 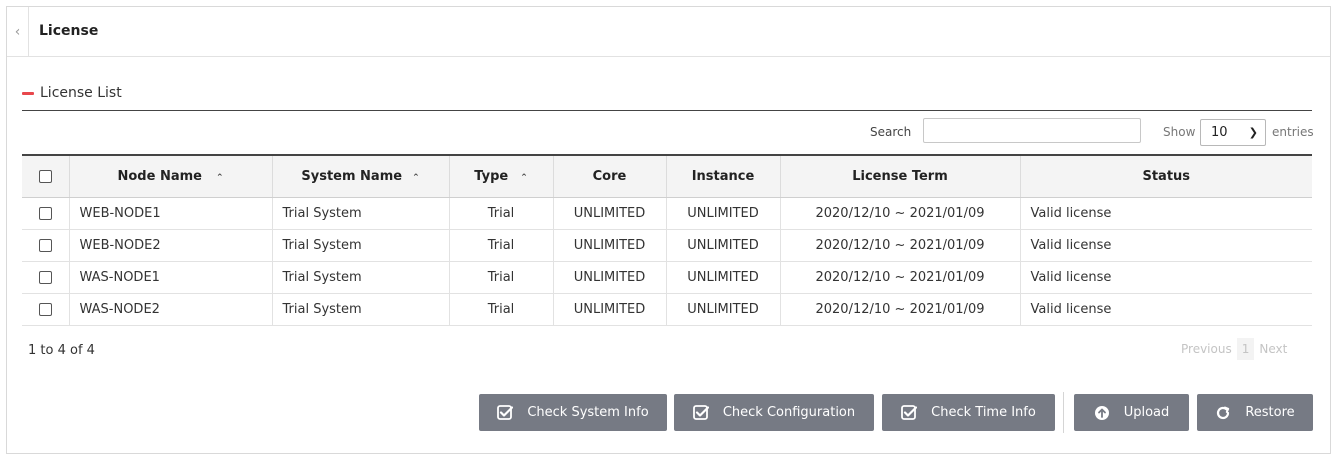 What do you see at coordinates (61, 350) in the screenshot?
I see `table-info: 1 to 4 of 4` at bounding box center [61, 350].